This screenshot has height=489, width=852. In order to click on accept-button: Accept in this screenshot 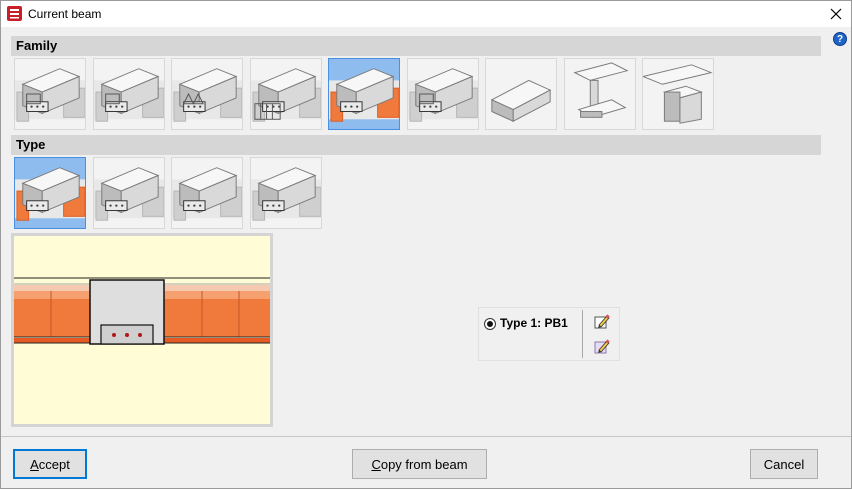, I will do `click(50, 464)`.